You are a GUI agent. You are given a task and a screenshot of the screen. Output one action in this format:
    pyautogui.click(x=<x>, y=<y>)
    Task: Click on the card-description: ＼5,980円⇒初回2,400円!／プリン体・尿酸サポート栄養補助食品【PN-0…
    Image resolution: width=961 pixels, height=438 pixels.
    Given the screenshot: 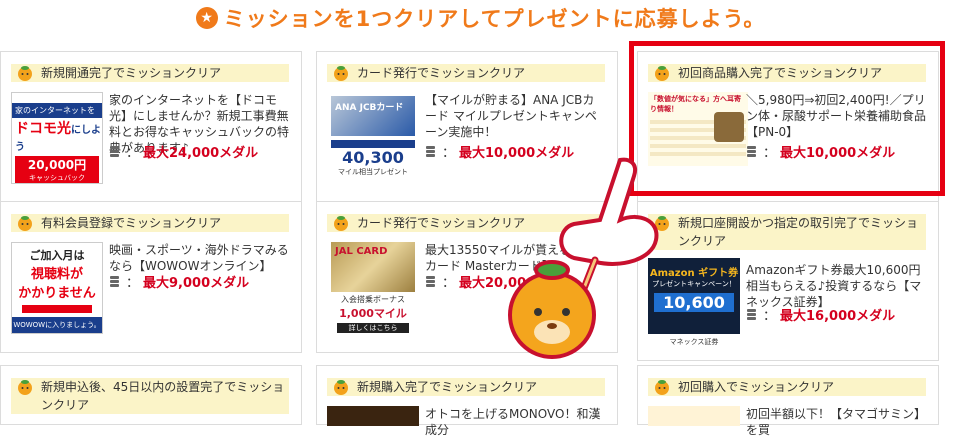 What is the action you would take?
    pyautogui.click(x=836, y=116)
    